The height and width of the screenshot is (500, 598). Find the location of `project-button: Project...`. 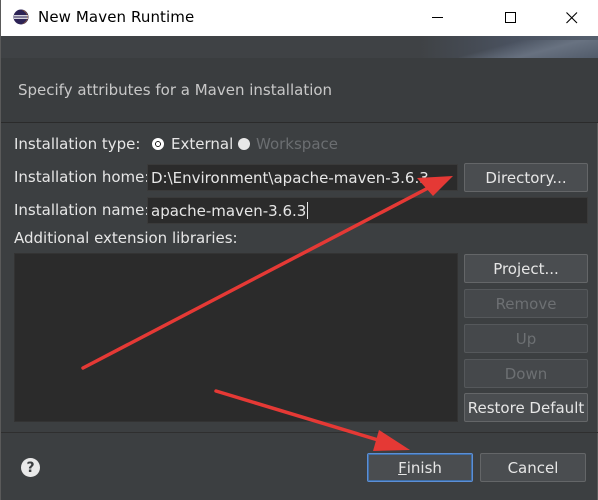

project-button: Project... is located at coordinates (526, 268).